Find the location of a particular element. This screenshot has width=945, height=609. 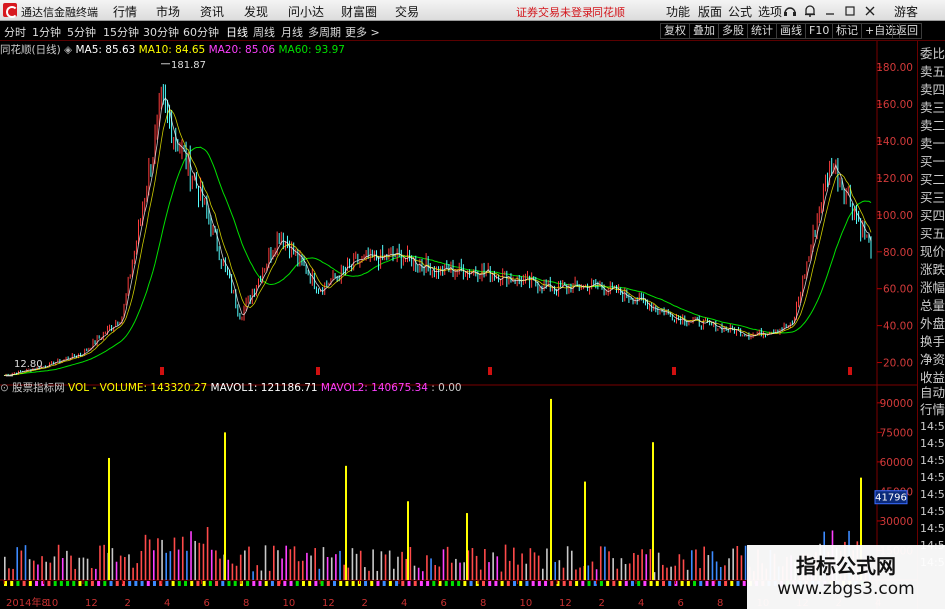

menu-options: 选项 is located at coordinates (770, 11).